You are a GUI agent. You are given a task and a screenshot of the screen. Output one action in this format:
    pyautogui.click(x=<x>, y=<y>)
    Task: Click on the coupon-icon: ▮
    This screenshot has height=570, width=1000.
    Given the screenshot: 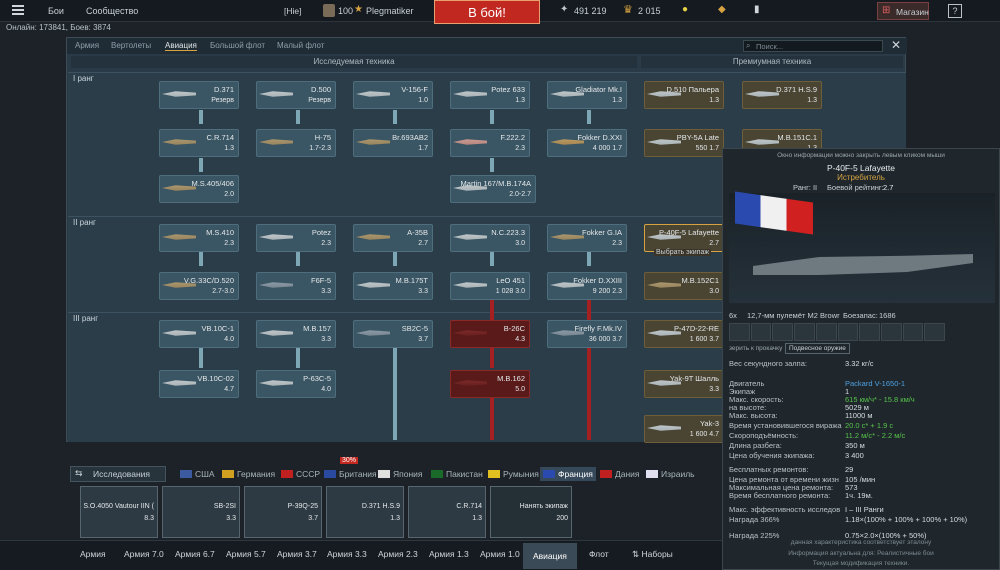 What is the action you would take?
    pyautogui.click(x=757, y=9)
    